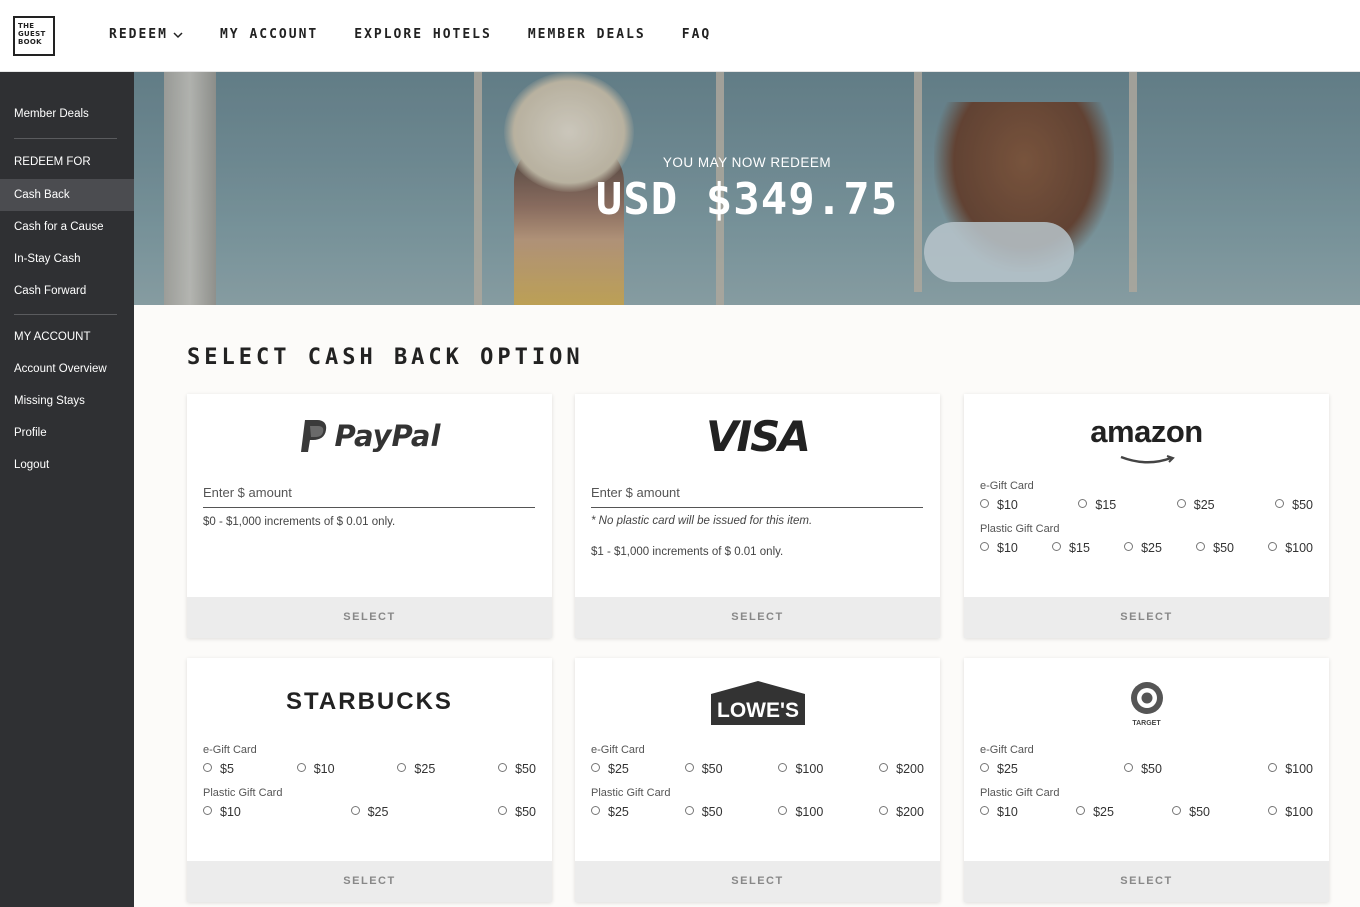 The width and height of the screenshot is (1360, 907). Describe the element at coordinates (901, 812) in the screenshot. I see `lowes-plastic-option: $200` at that location.